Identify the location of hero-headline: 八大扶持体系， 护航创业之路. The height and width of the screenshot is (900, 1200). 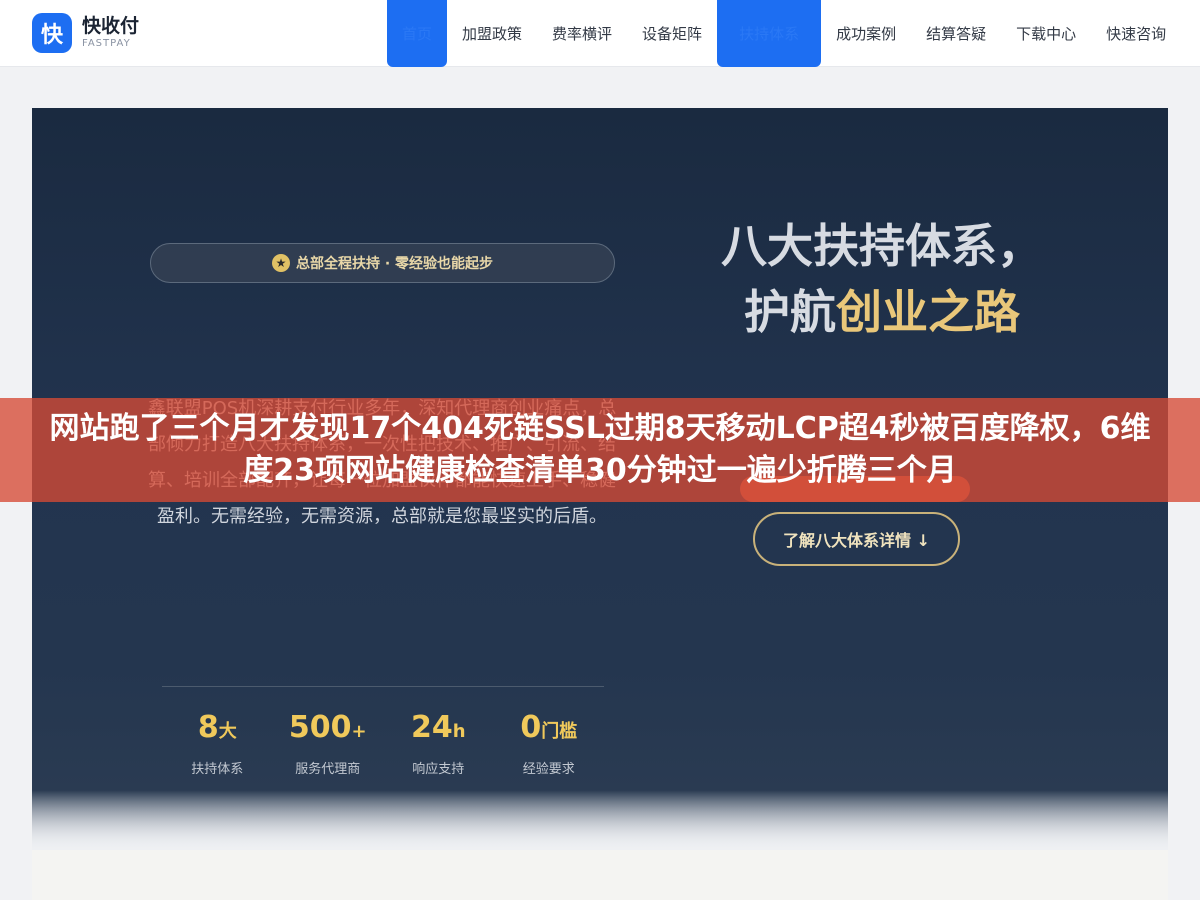
(882, 279).